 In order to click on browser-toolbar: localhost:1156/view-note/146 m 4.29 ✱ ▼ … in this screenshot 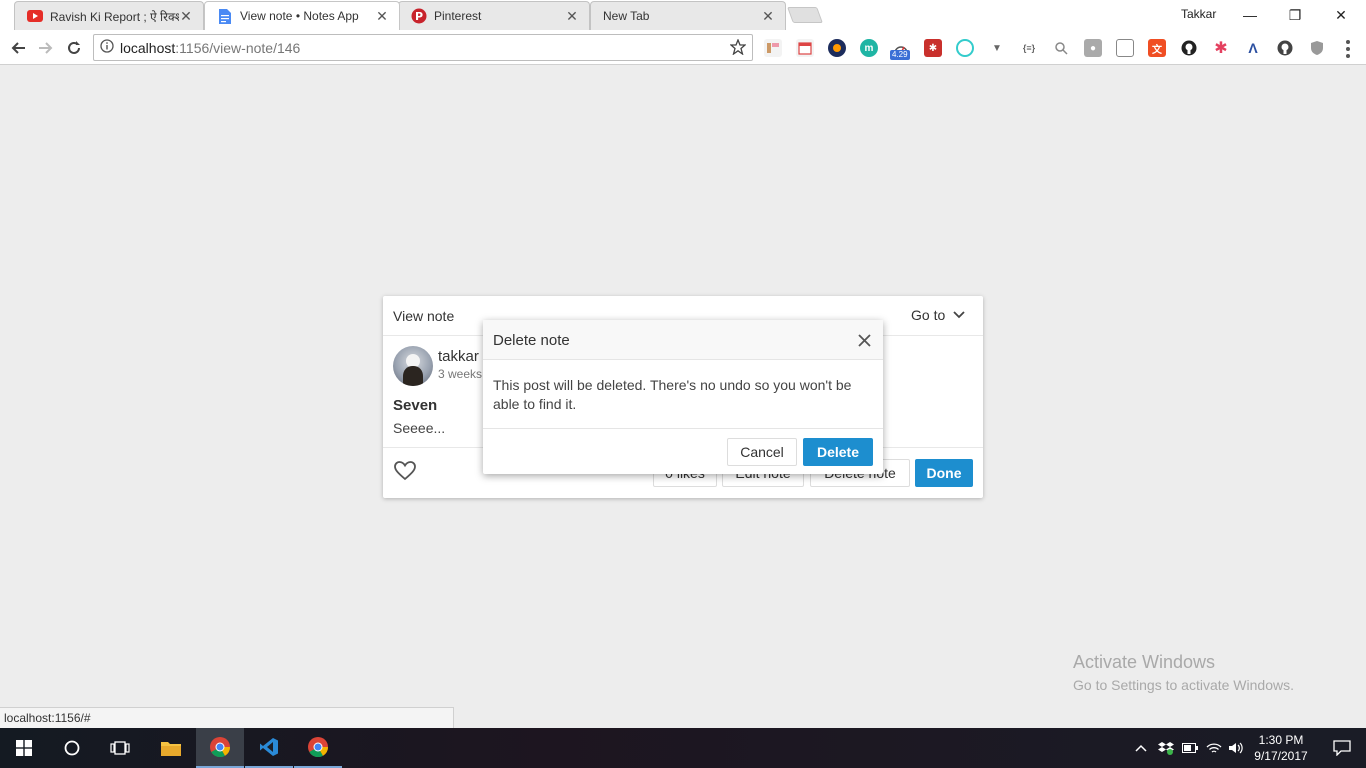, I will do `click(683, 48)`.